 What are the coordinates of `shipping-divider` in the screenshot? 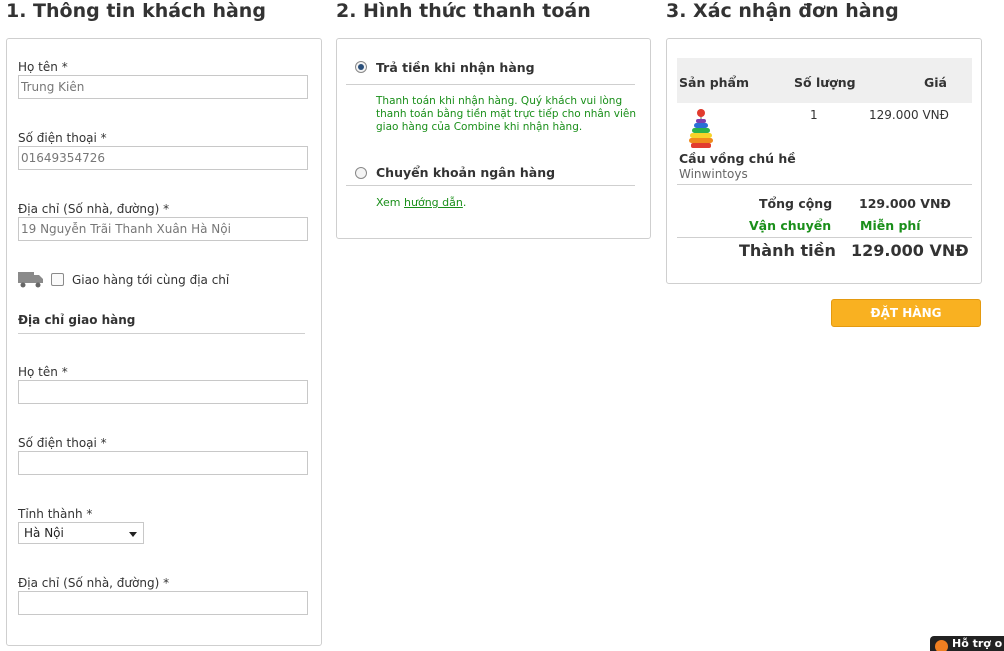 It's located at (161, 333).